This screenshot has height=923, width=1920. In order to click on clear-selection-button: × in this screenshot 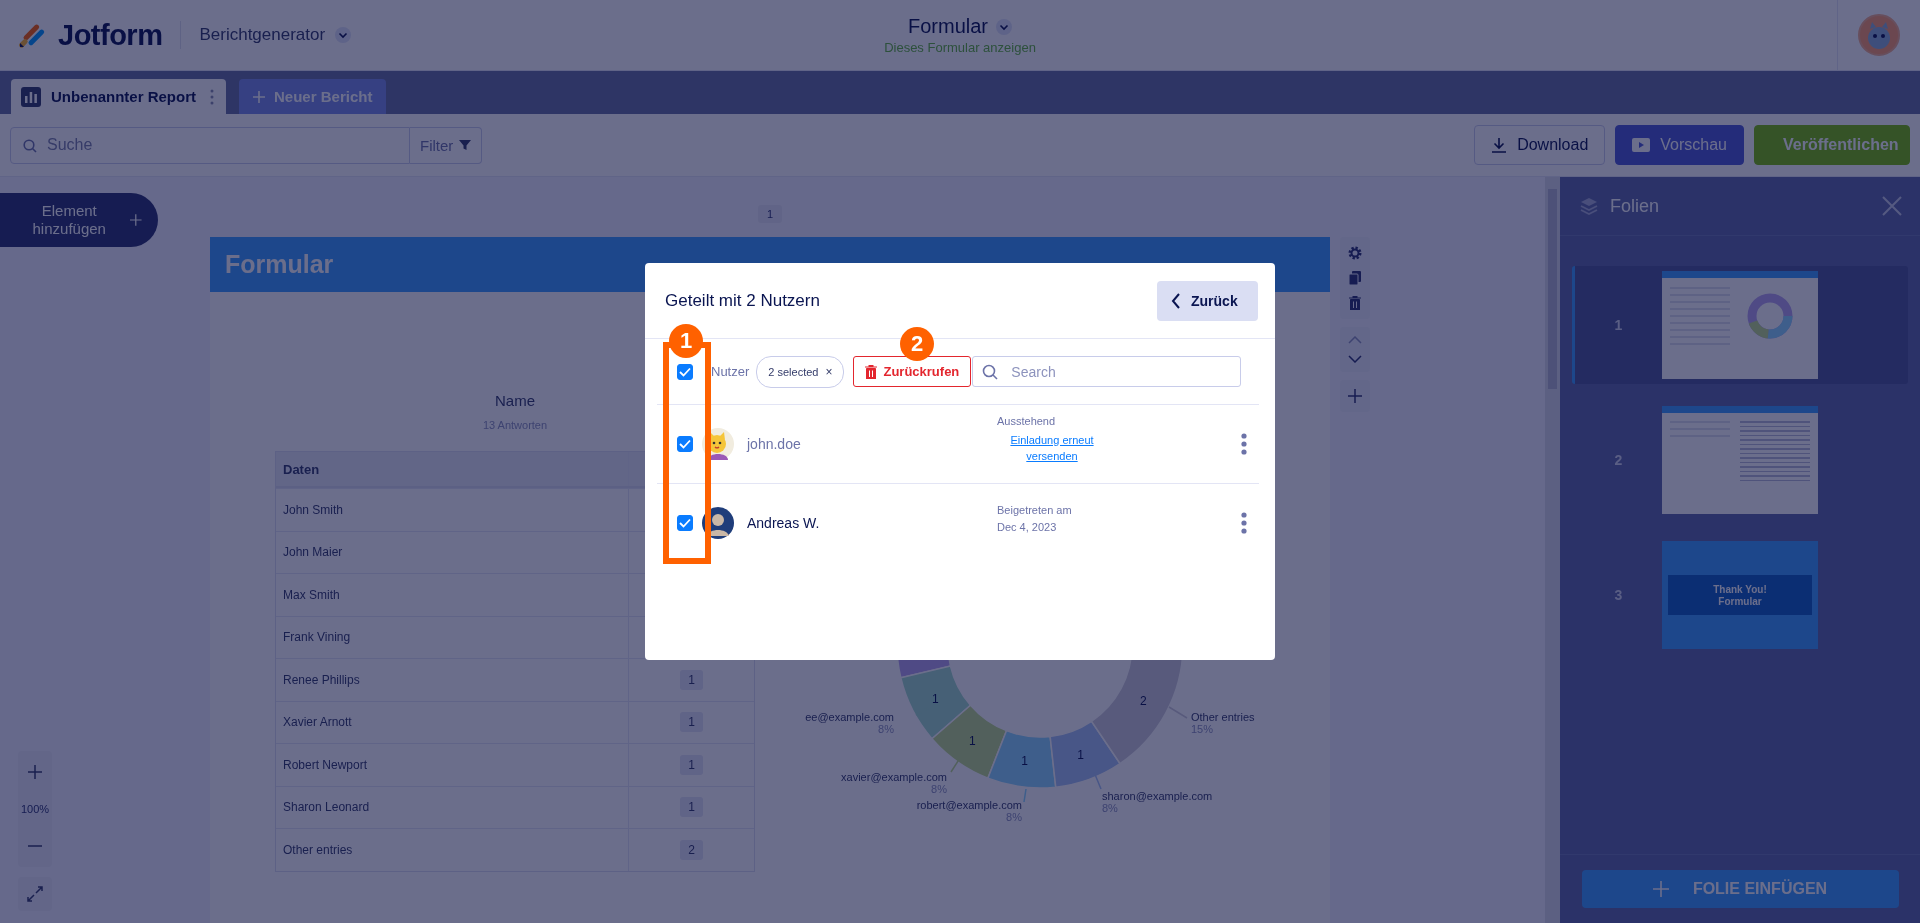, I will do `click(829, 371)`.